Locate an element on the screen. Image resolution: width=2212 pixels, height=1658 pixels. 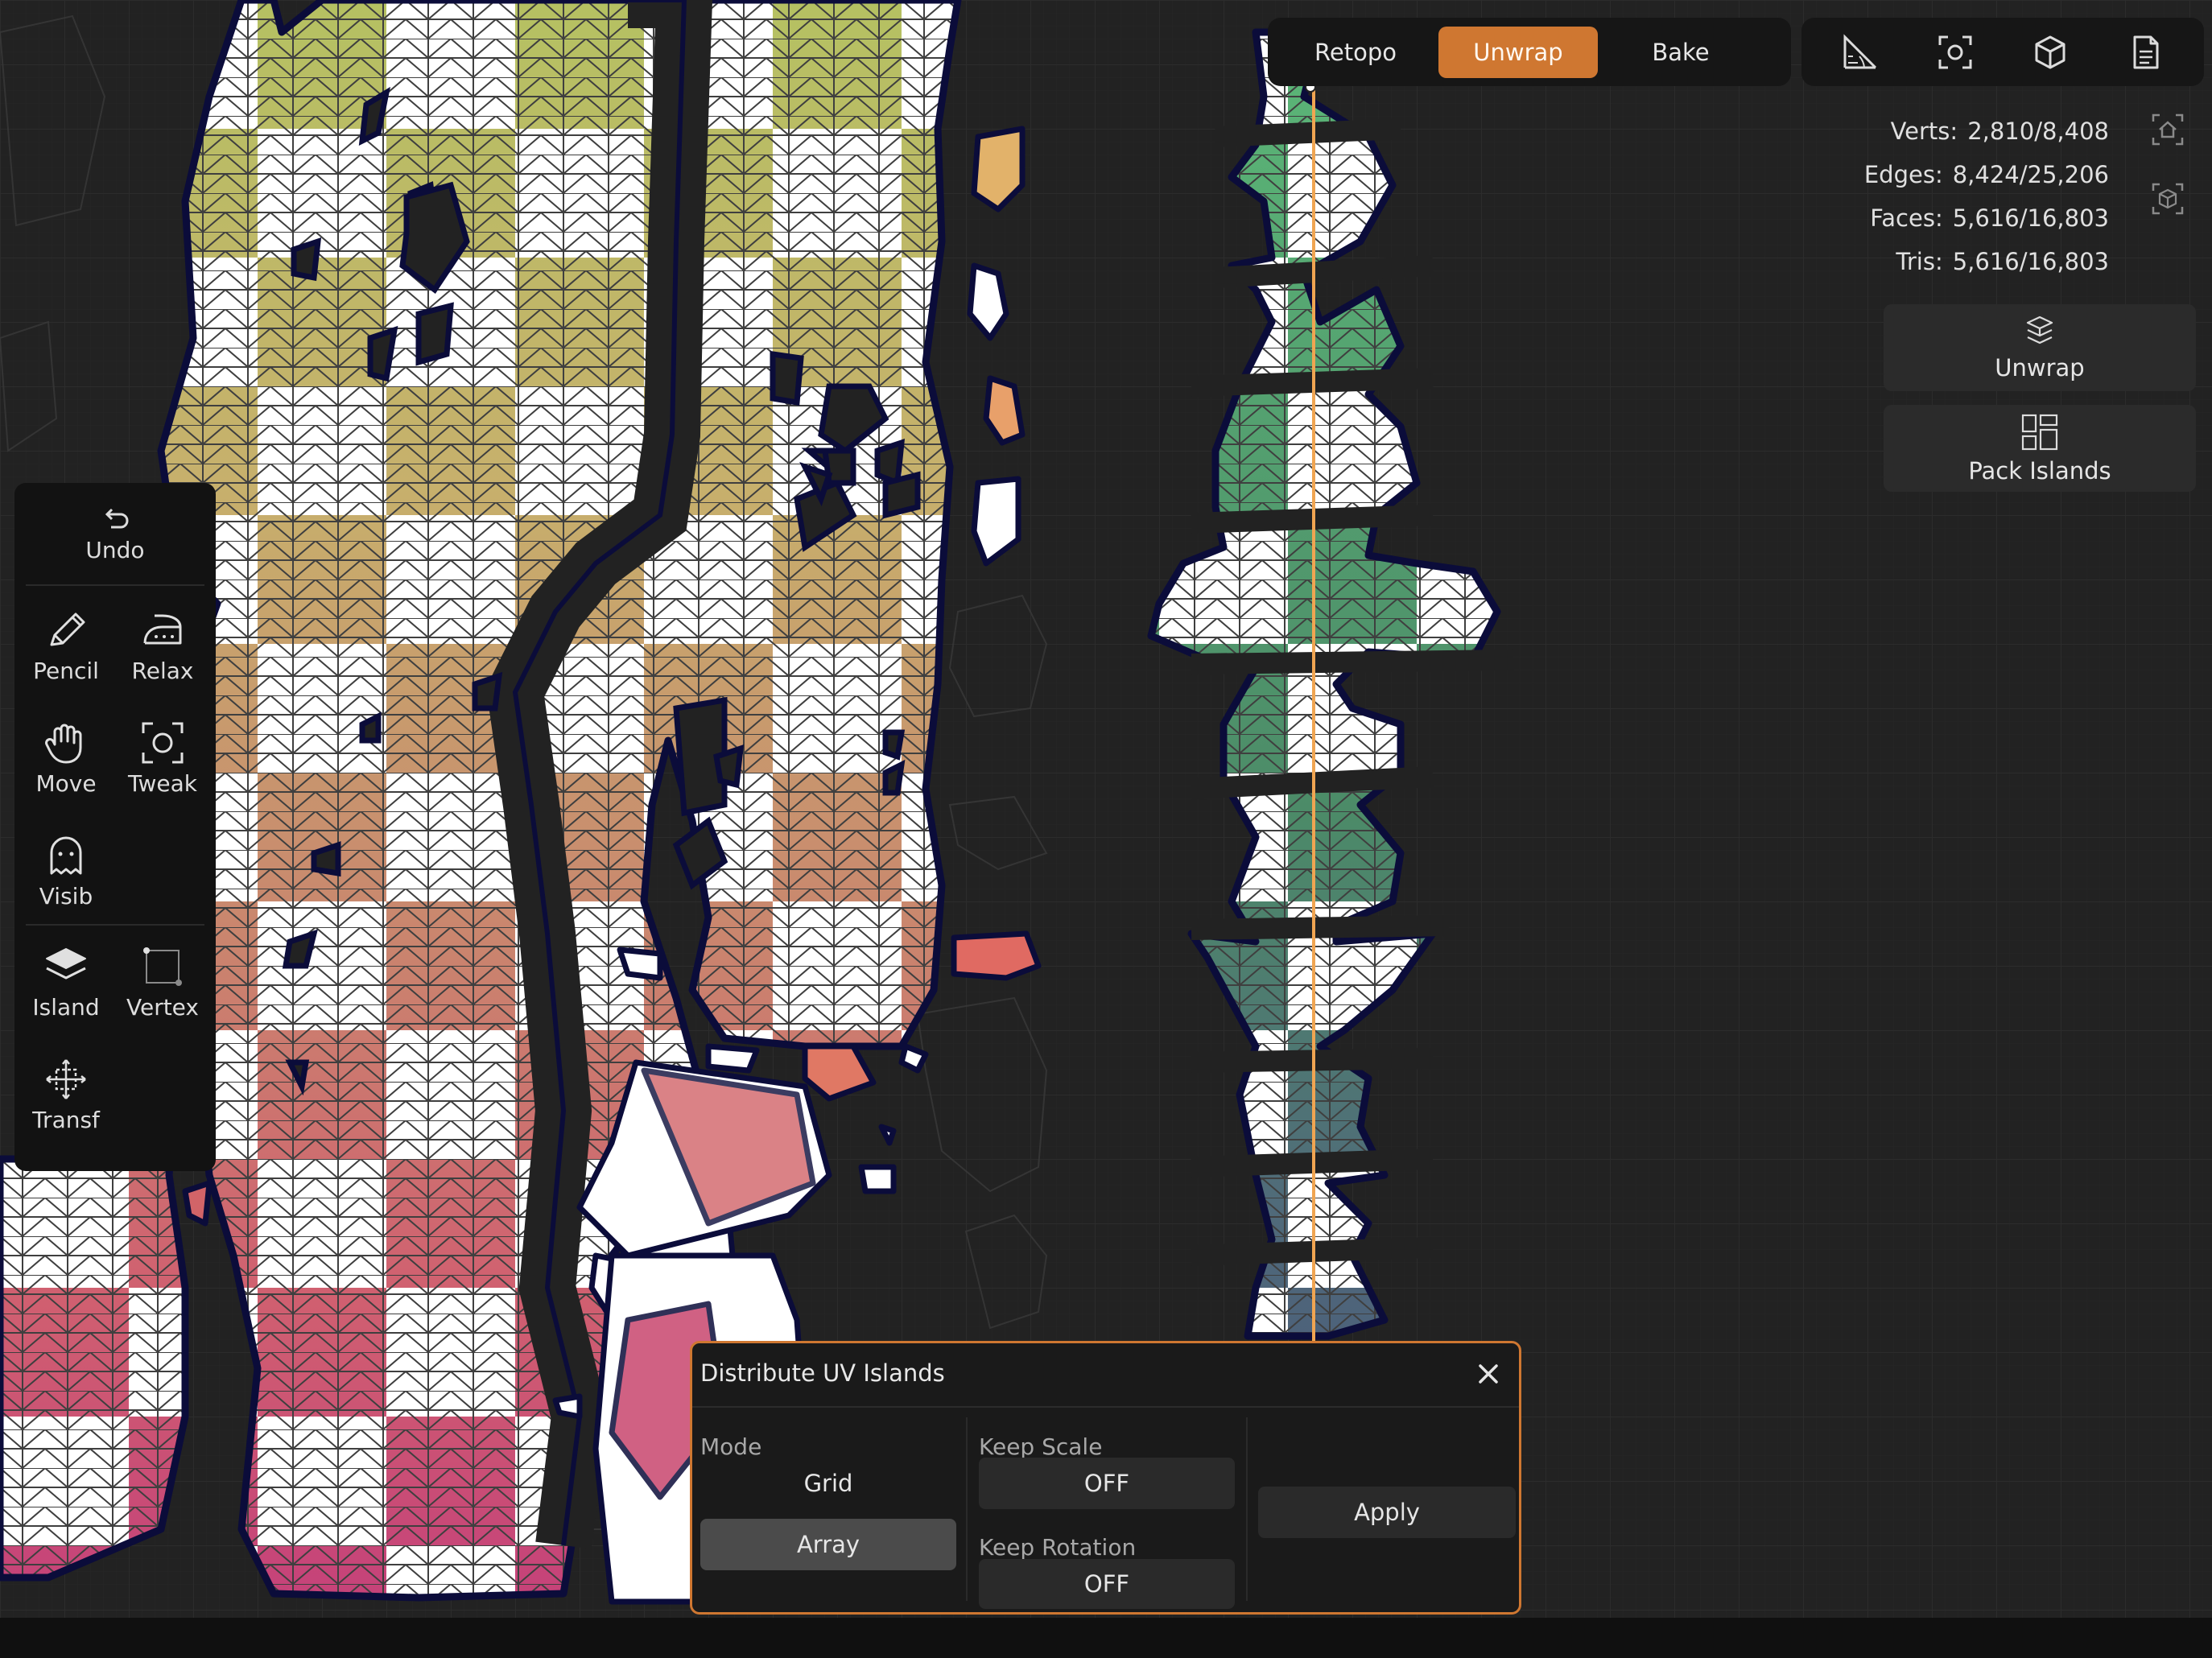
apply-button: Apply is located at coordinates (1387, 1512).